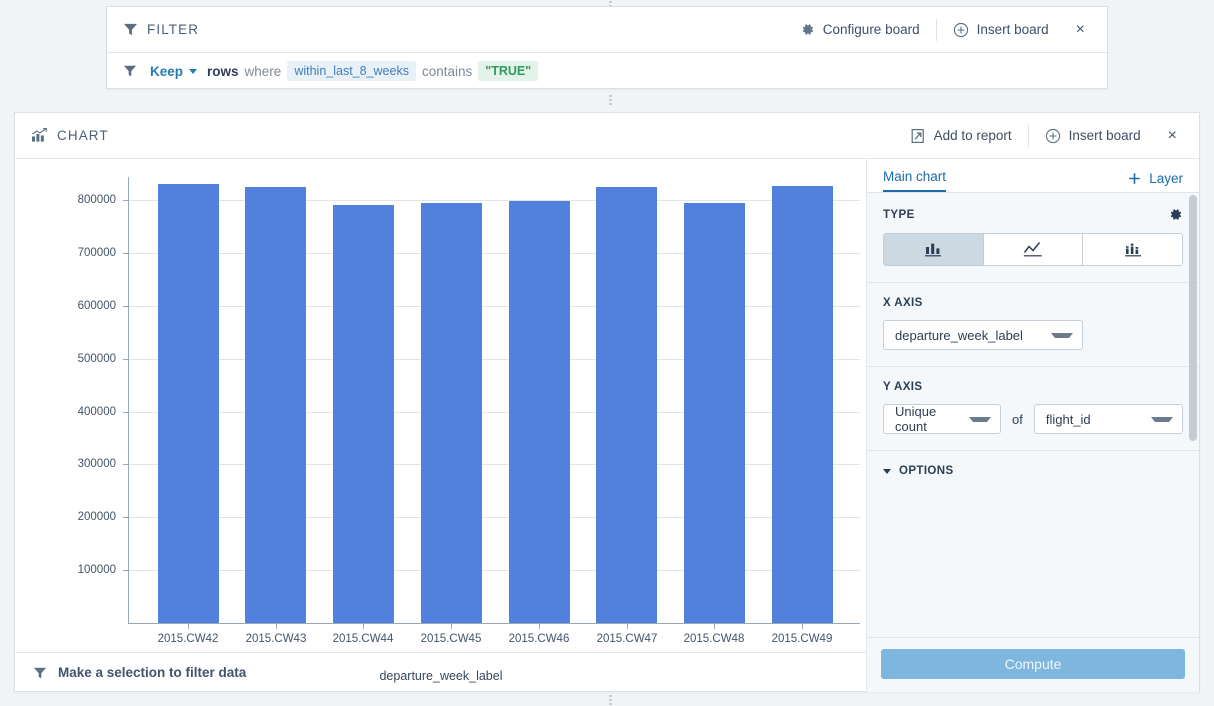 This screenshot has width=1214, height=706. What do you see at coordinates (959, 335) in the screenshot?
I see `x-axis-field-value: departure_week_label` at bounding box center [959, 335].